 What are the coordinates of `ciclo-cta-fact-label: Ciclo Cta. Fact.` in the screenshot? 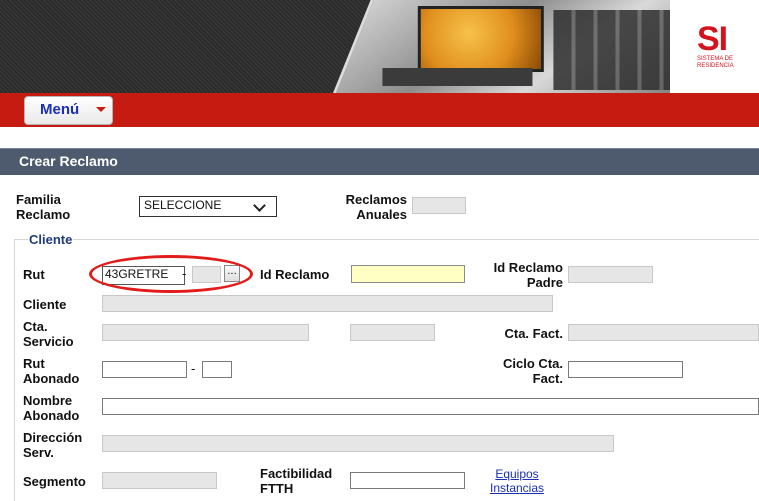 It's located at (533, 371).